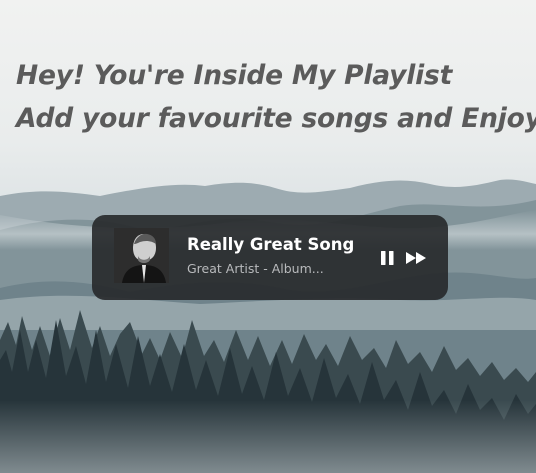 This screenshot has width=536, height=473. Describe the element at coordinates (271, 244) in the screenshot. I see `song-title: Really Great Song` at that location.